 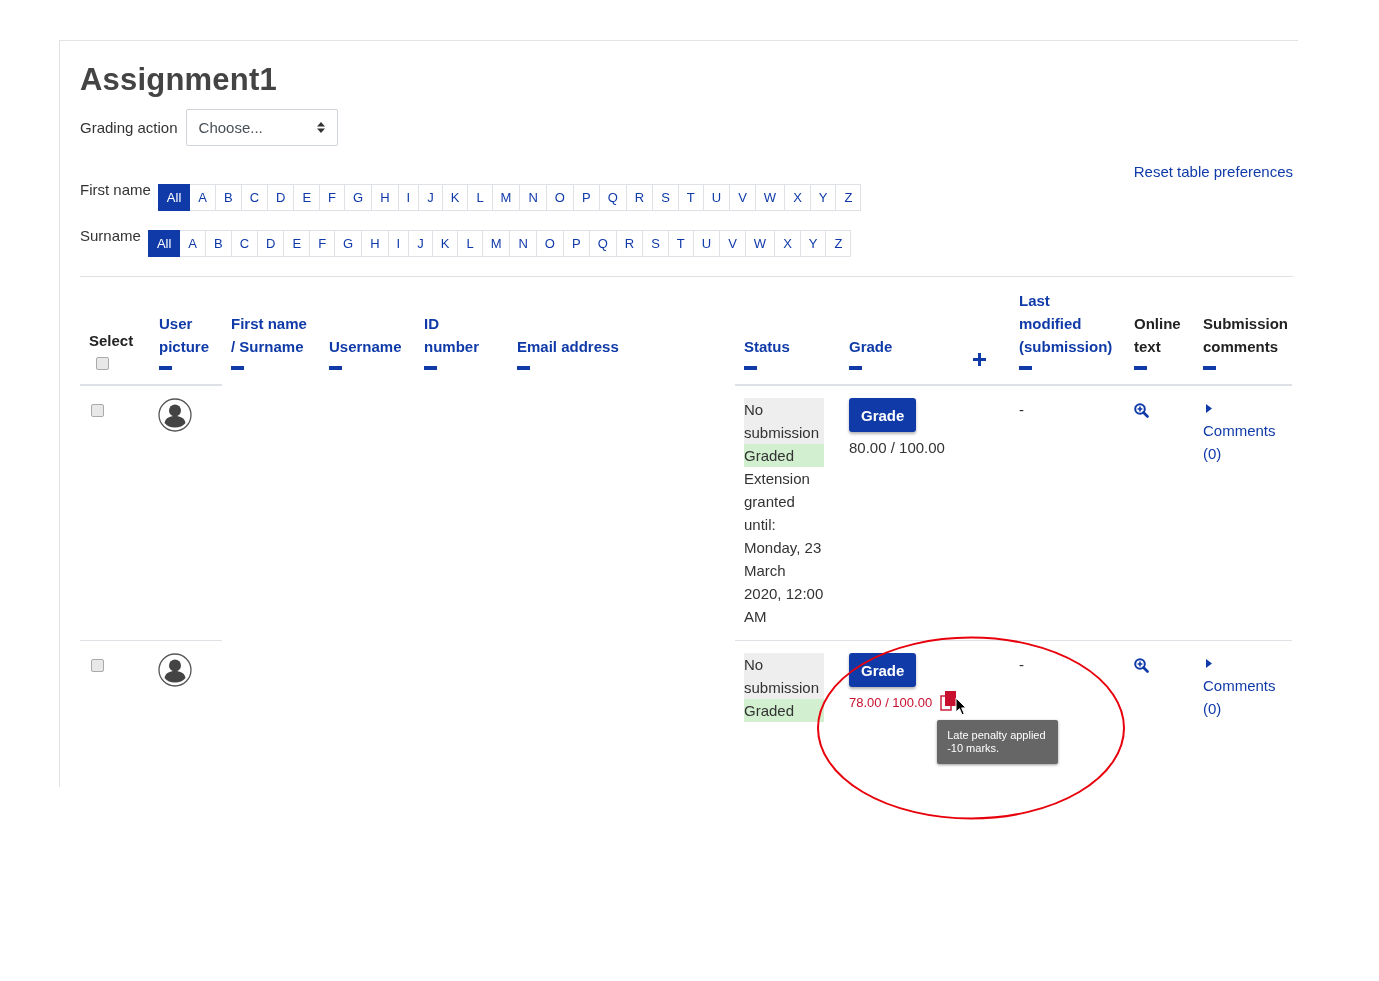 What do you see at coordinates (320, 127) in the screenshot?
I see `dropdown-caret-icon` at bounding box center [320, 127].